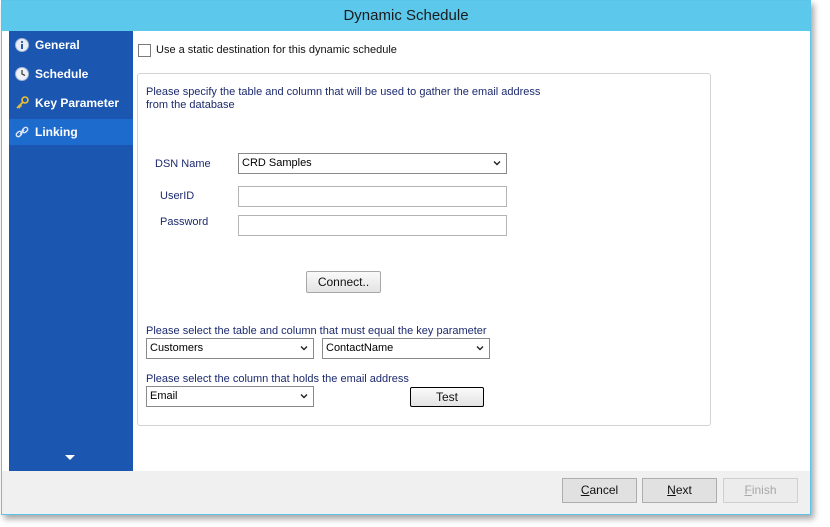 This screenshot has width=830, height=527. Describe the element at coordinates (406, 16) in the screenshot. I see `window-title: Dynamic Schedule` at that location.